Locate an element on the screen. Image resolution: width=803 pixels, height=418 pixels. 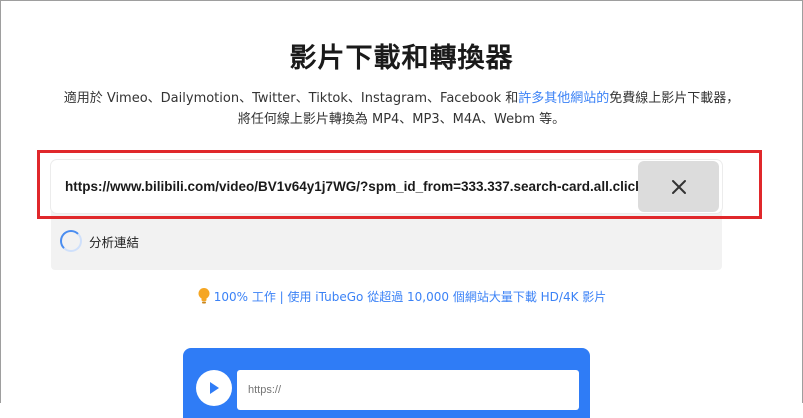
lightbulb-icon is located at coordinates (204, 296).